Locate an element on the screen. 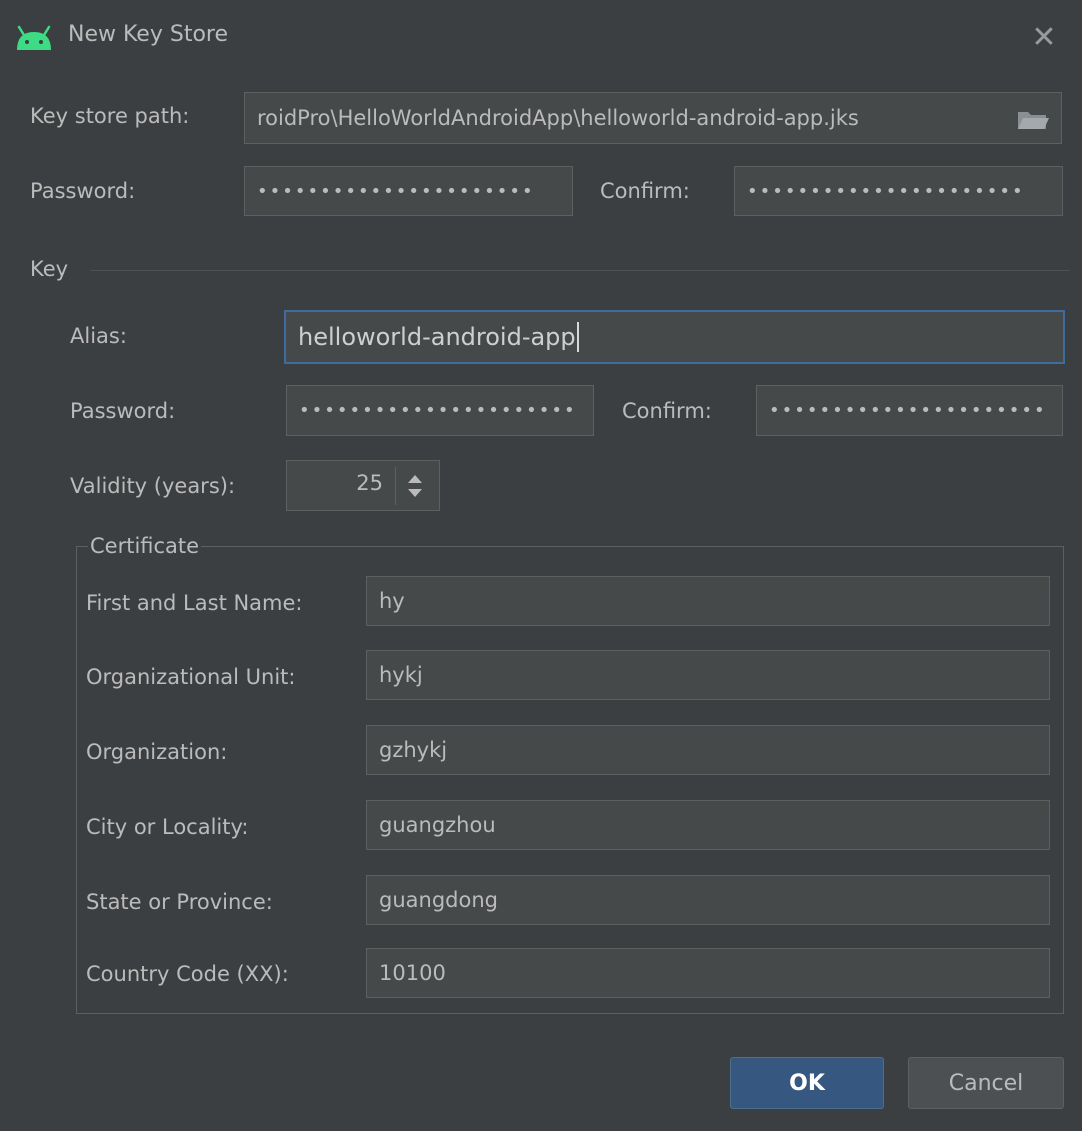  ok-button: OK is located at coordinates (807, 1083).